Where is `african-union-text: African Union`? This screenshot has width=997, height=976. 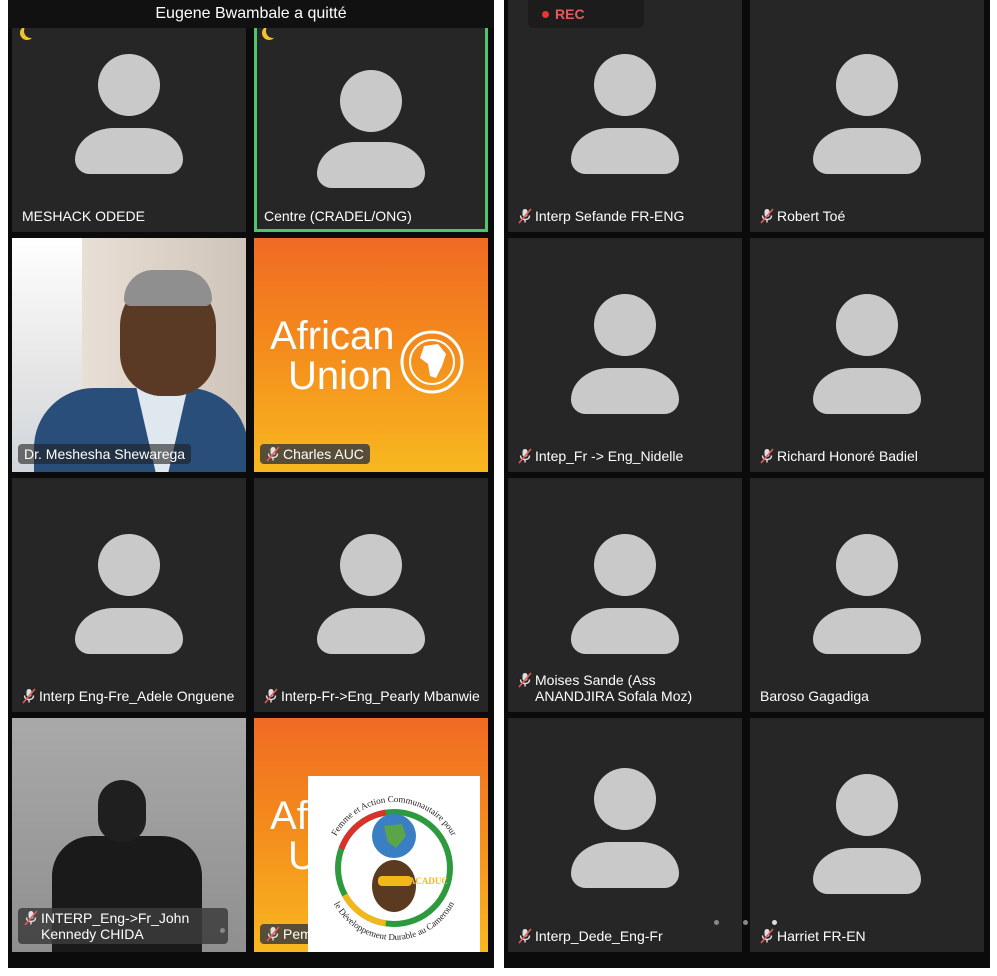
african-union-text: African Union is located at coordinates (332, 356).